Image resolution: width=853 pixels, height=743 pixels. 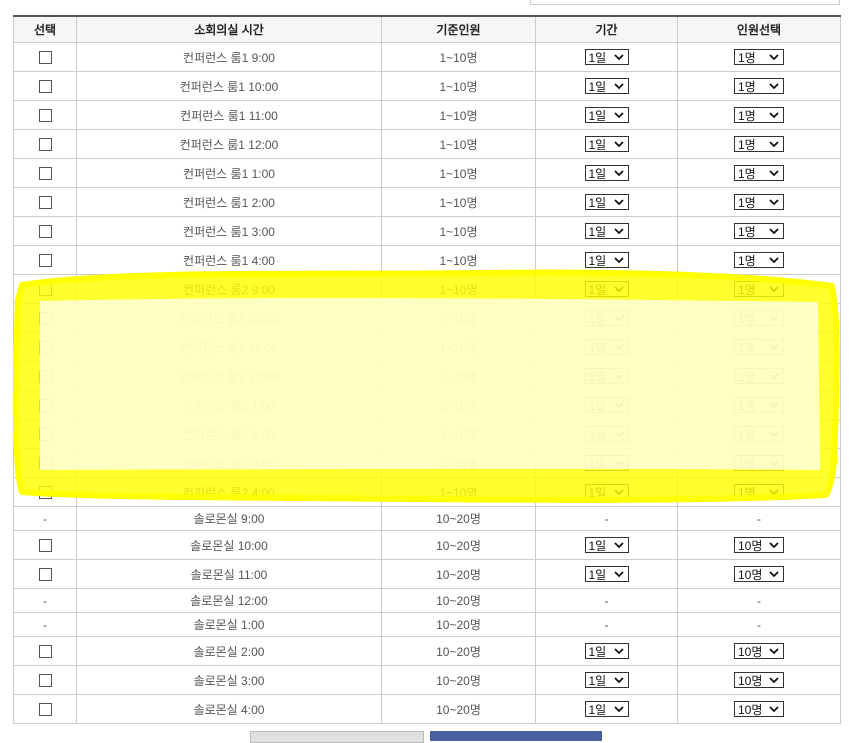 I want to click on capacity: 1~10명, so click(x=458, y=173).